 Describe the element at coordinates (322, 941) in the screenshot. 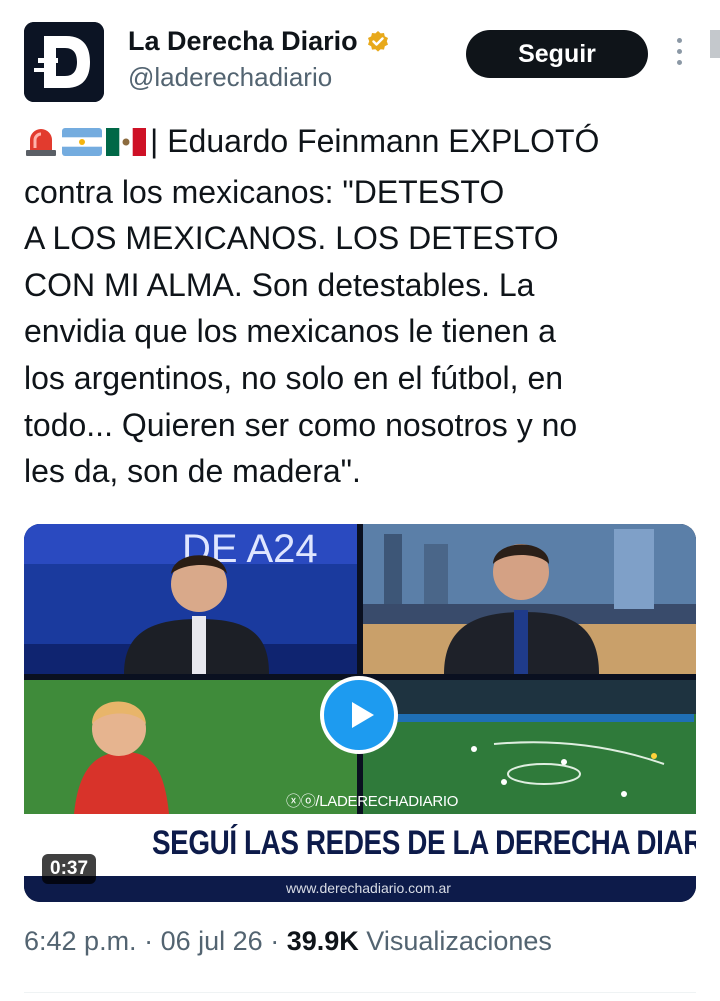

I see `views-count: 39.9K` at that location.